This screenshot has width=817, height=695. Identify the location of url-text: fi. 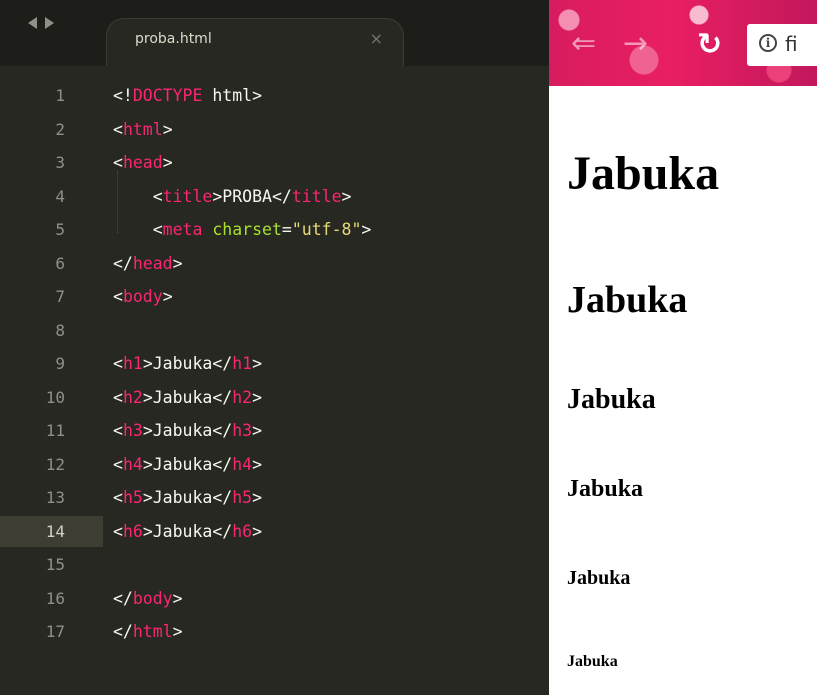
(791, 44).